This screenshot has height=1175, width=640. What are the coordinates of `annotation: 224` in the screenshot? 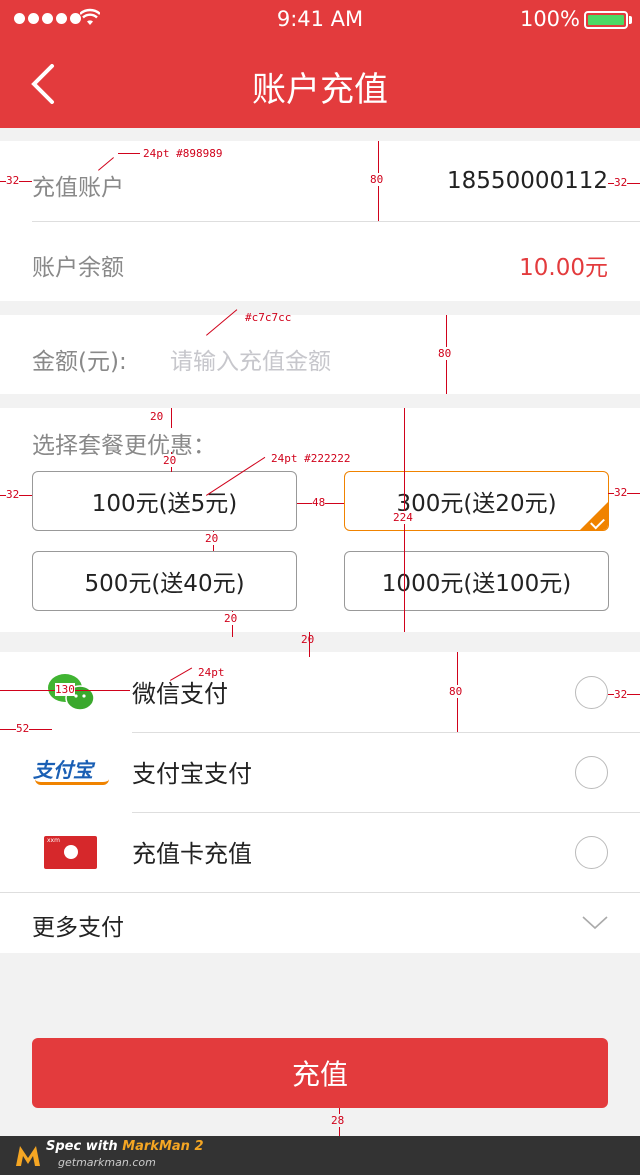 It's located at (403, 517).